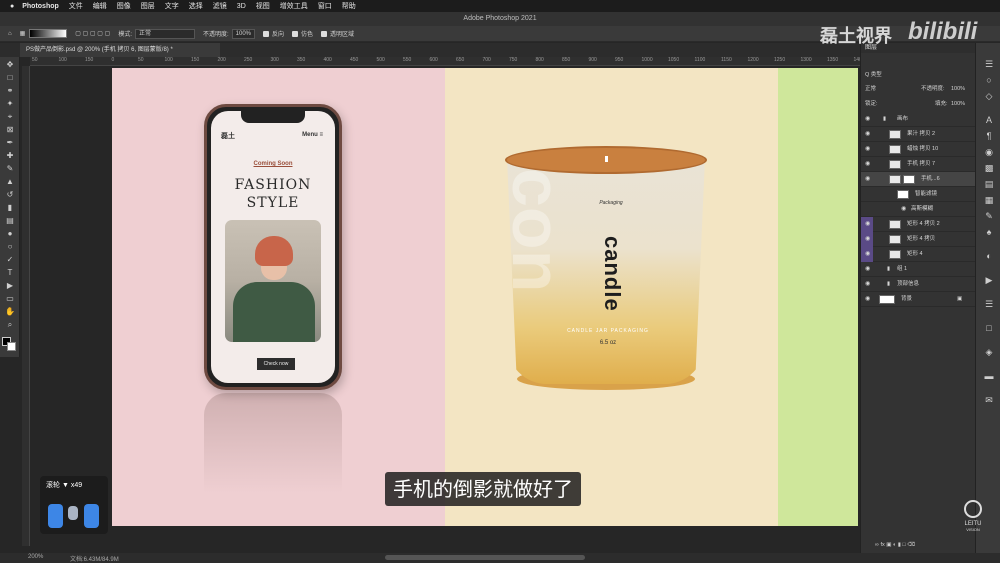 The height and width of the screenshot is (563, 1000). I want to click on type-tool-icon: T, so click(10, 273).